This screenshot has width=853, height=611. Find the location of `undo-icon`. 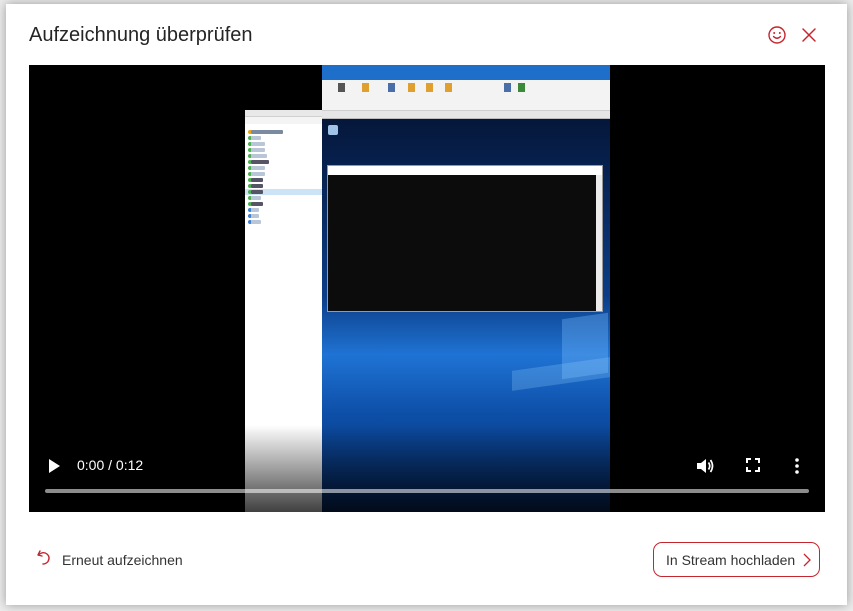

undo-icon is located at coordinates (44, 559).